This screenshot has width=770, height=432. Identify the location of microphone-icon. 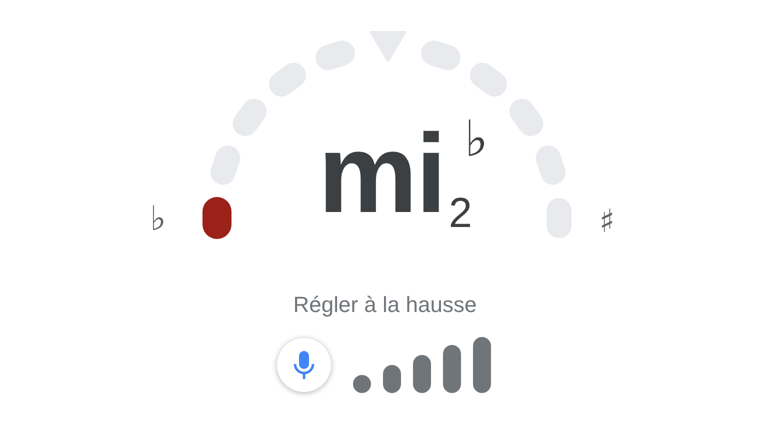
(304, 365).